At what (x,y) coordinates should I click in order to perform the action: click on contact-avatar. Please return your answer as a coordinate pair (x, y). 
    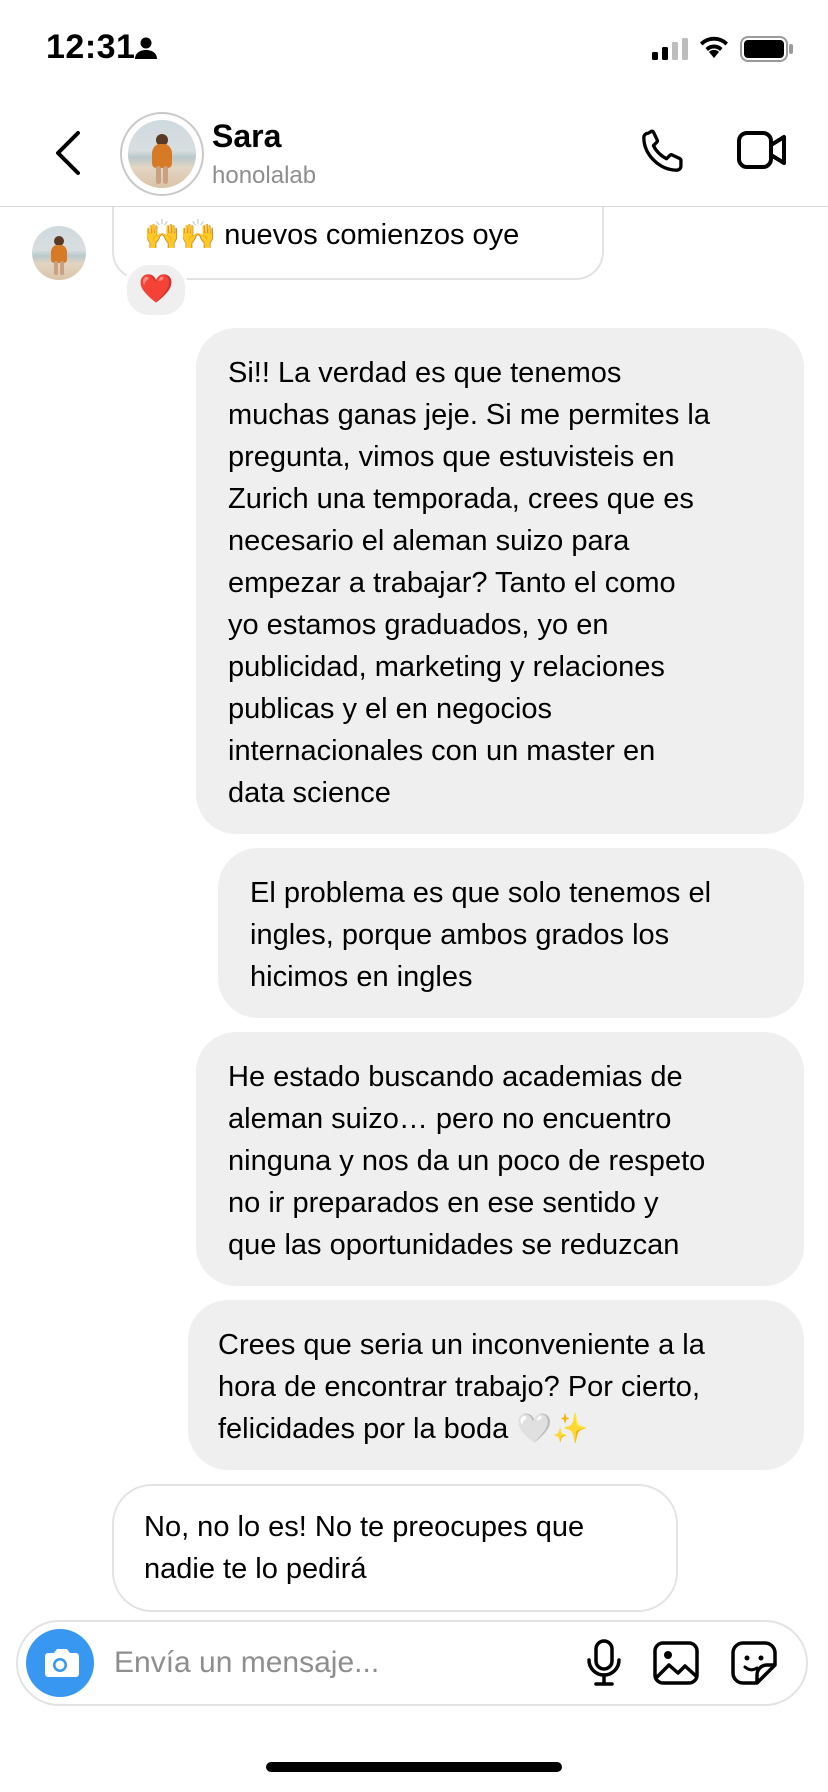
    Looking at the image, I should click on (162, 154).